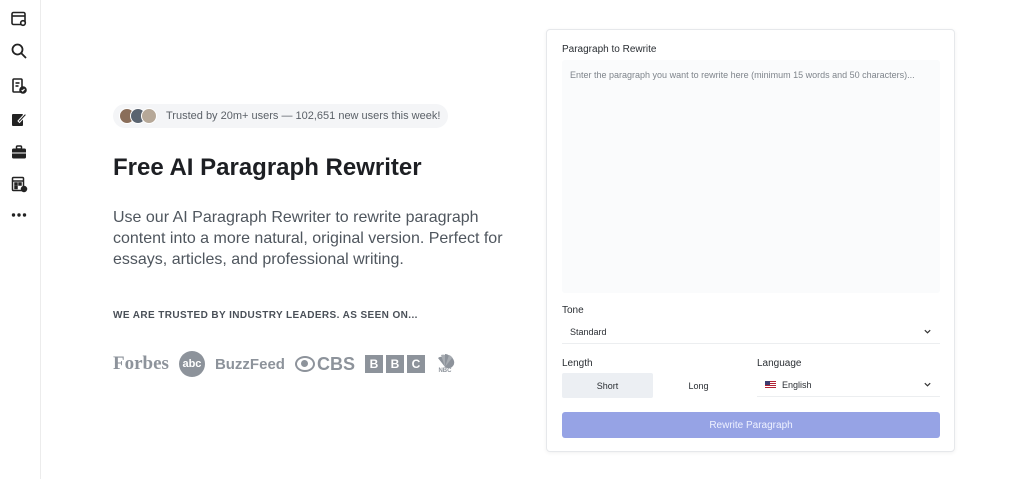 This screenshot has height=479, width=1024. Describe the element at coordinates (249, 364) in the screenshot. I see `buzzfeed-logo: BuzzFeed` at that location.